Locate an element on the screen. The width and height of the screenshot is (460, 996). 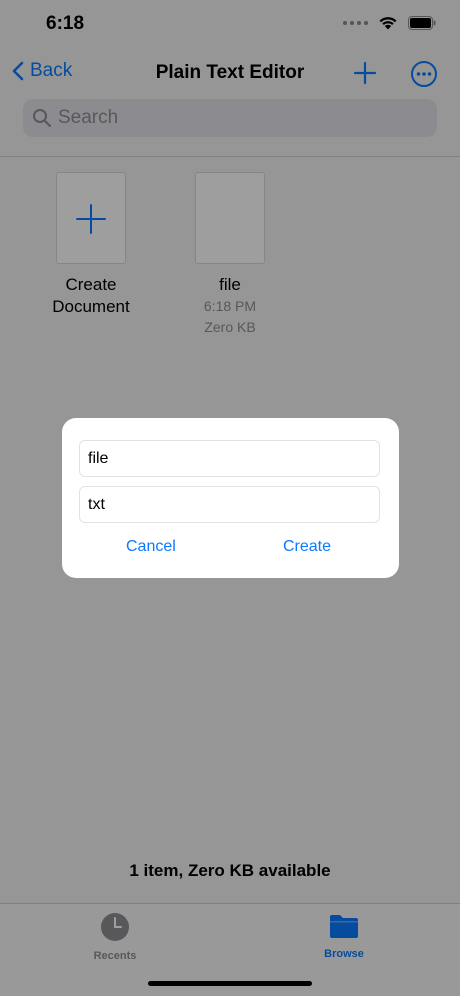
file-name-input is located at coordinates (229, 458).